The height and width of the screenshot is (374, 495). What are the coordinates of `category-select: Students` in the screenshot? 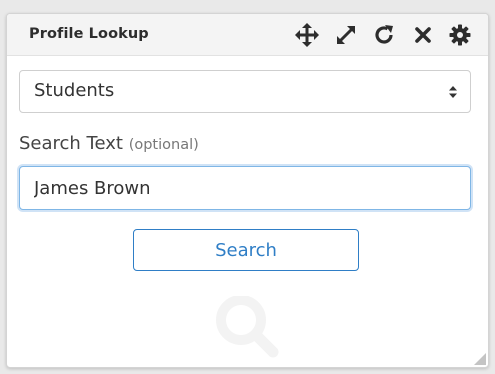 It's located at (245, 91).